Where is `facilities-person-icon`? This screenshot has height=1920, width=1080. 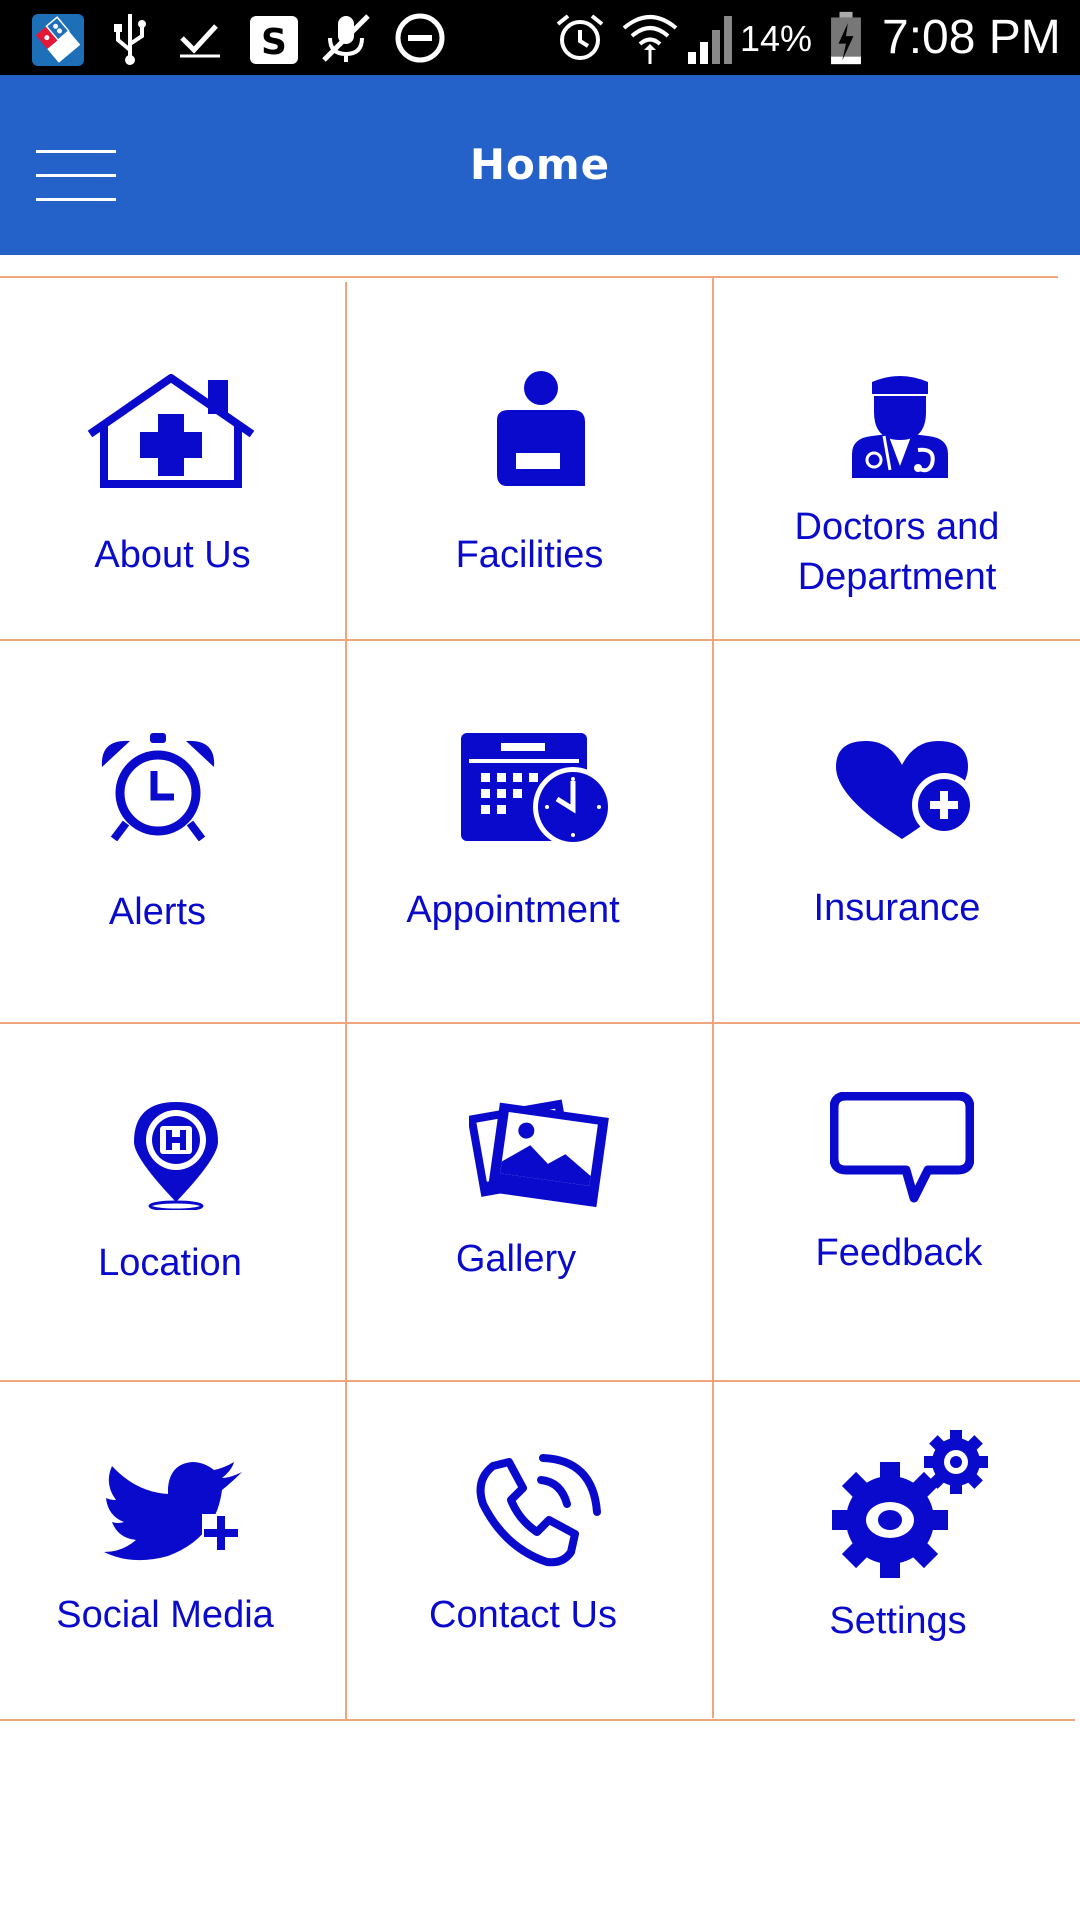
facilities-person-icon is located at coordinates (541, 428).